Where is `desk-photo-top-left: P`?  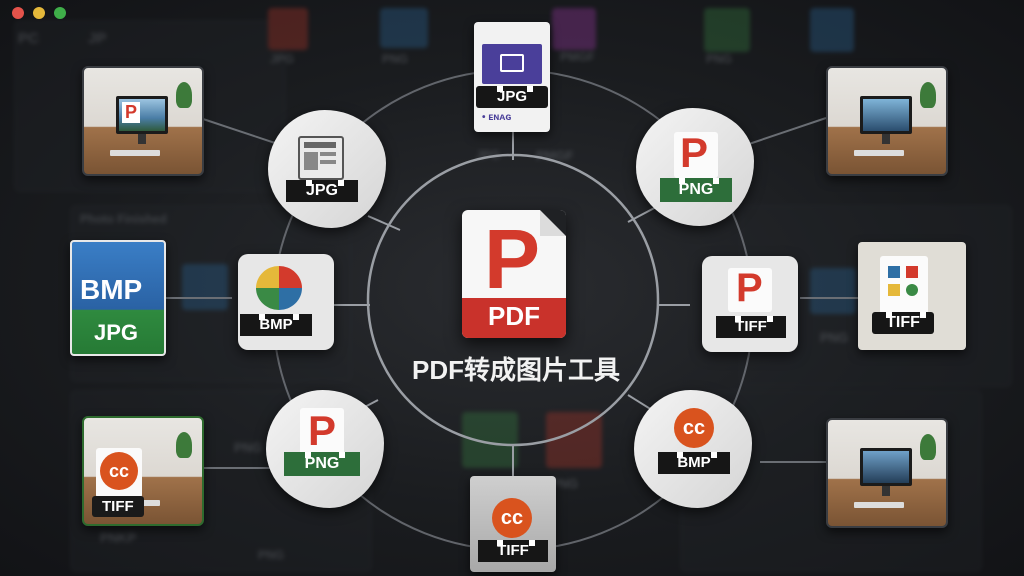
desk-photo-top-left: P is located at coordinates (143, 121).